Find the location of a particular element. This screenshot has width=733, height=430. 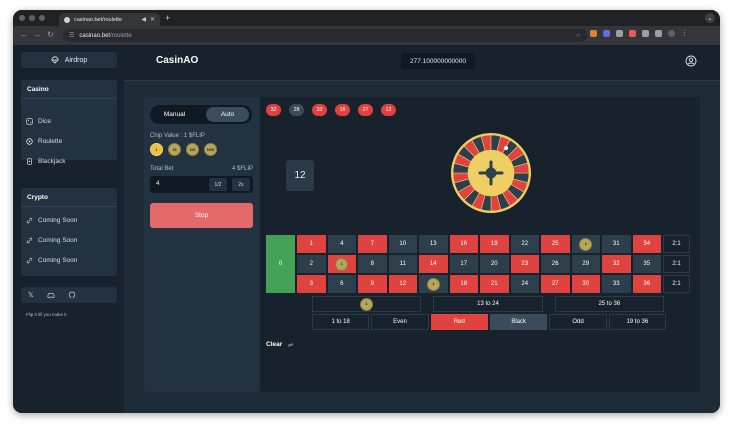

extension-shield-icon is located at coordinates (606, 33).